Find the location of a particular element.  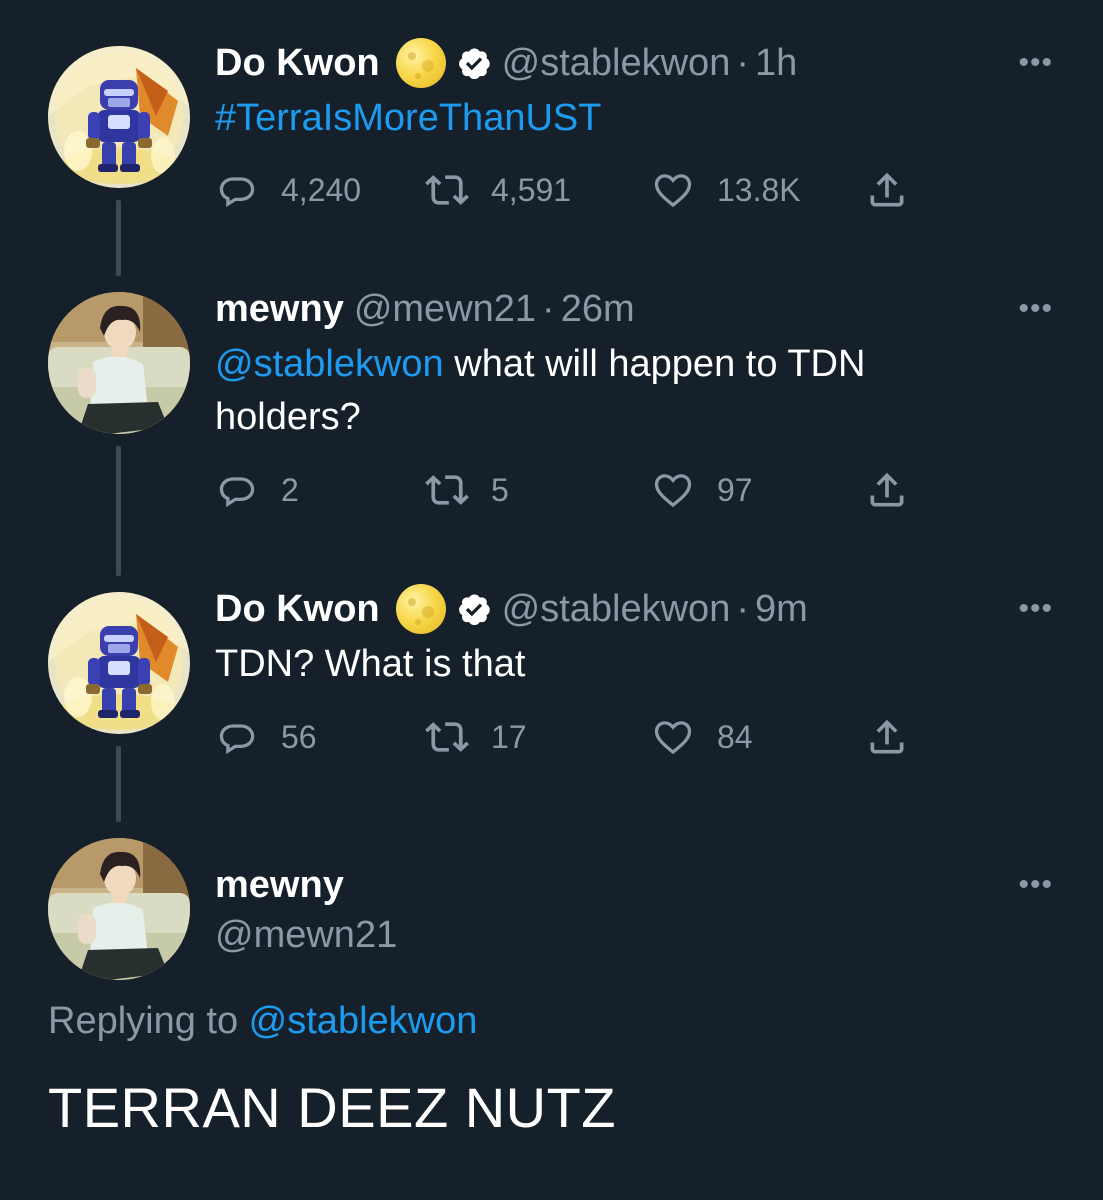

retweet-count: 17 is located at coordinates (509, 736).